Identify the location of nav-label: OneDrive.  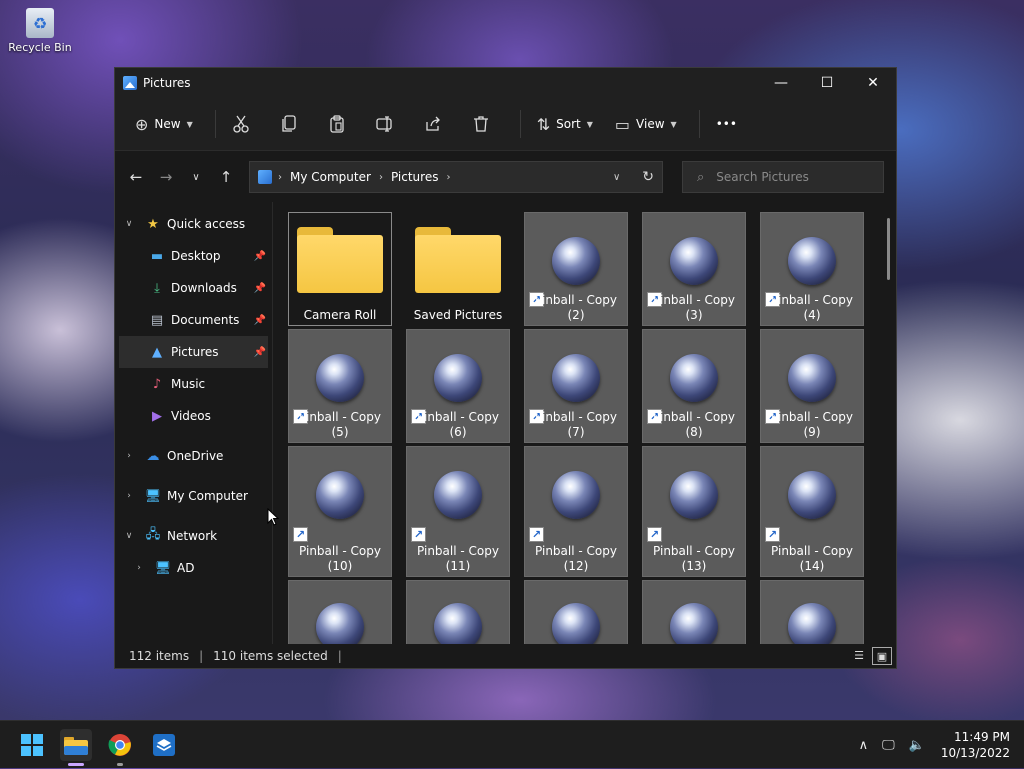
(195, 456).